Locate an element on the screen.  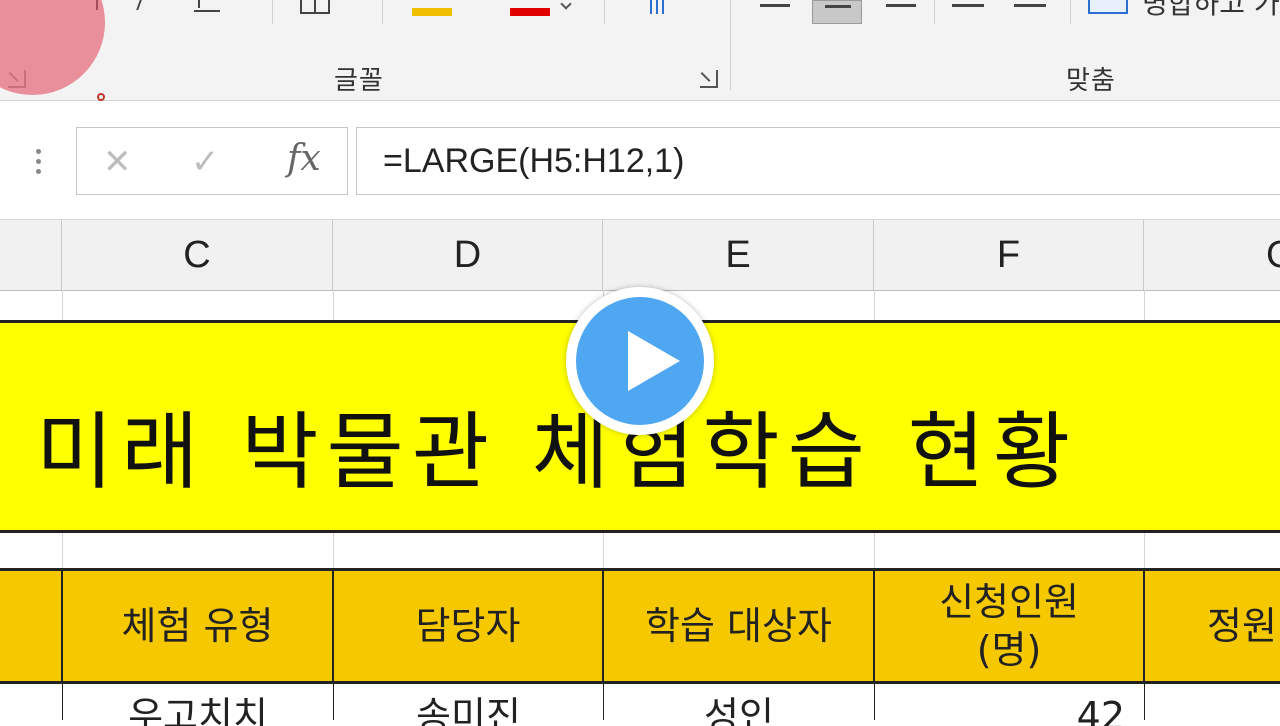
font-dialog-launcher-icon is located at coordinates (709, 79).